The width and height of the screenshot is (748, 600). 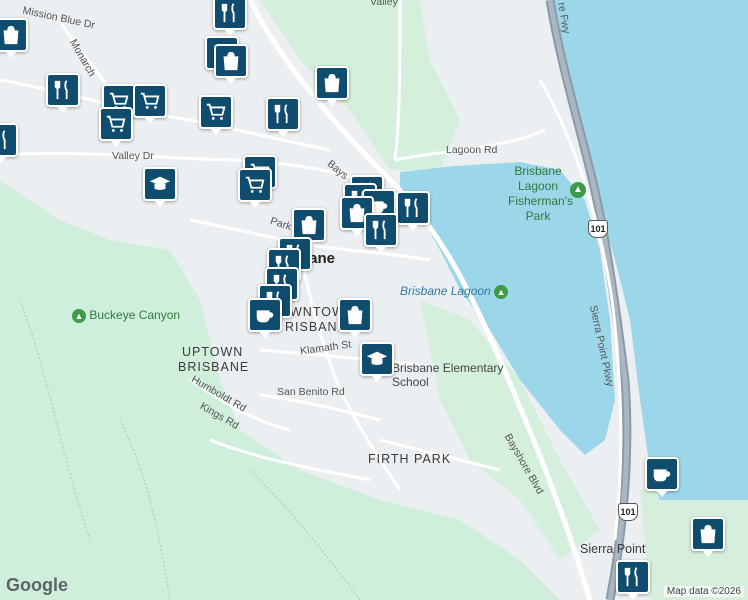 What do you see at coordinates (472, 150) in the screenshot?
I see `label-lagoon-rd: Lagoon Rd` at bounding box center [472, 150].